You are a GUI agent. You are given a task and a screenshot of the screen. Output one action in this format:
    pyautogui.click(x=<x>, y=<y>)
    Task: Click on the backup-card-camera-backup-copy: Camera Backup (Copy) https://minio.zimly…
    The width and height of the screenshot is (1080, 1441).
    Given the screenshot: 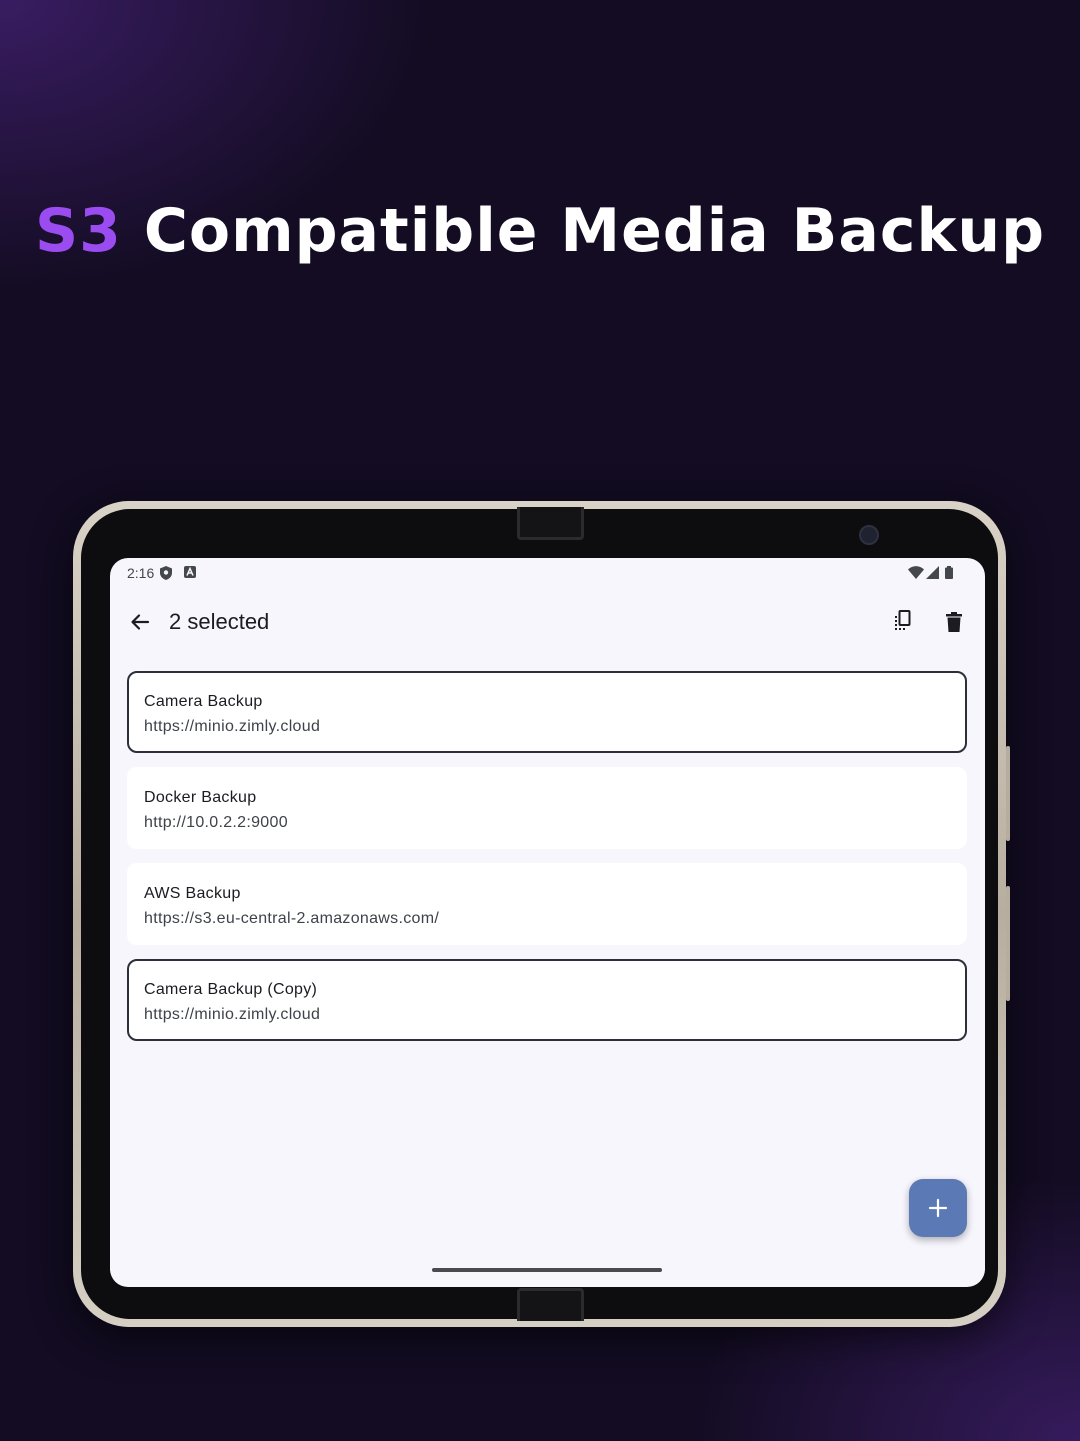 What is the action you would take?
    pyautogui.click(x=547, y=1000)
    